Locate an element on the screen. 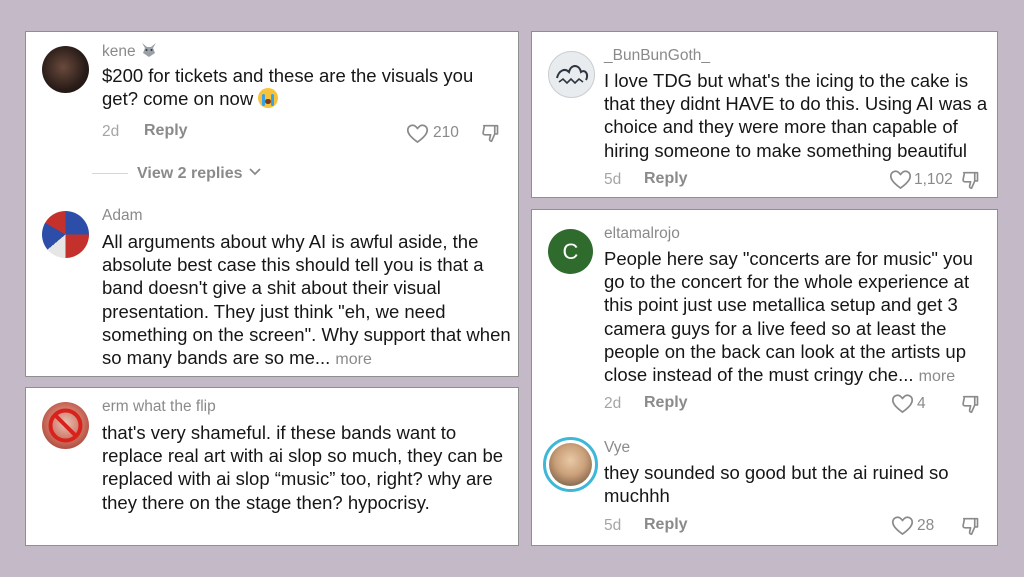 The image size is (1024, 577). like-count-eltamalrojo: 4 is located at coordinates (921, 403).